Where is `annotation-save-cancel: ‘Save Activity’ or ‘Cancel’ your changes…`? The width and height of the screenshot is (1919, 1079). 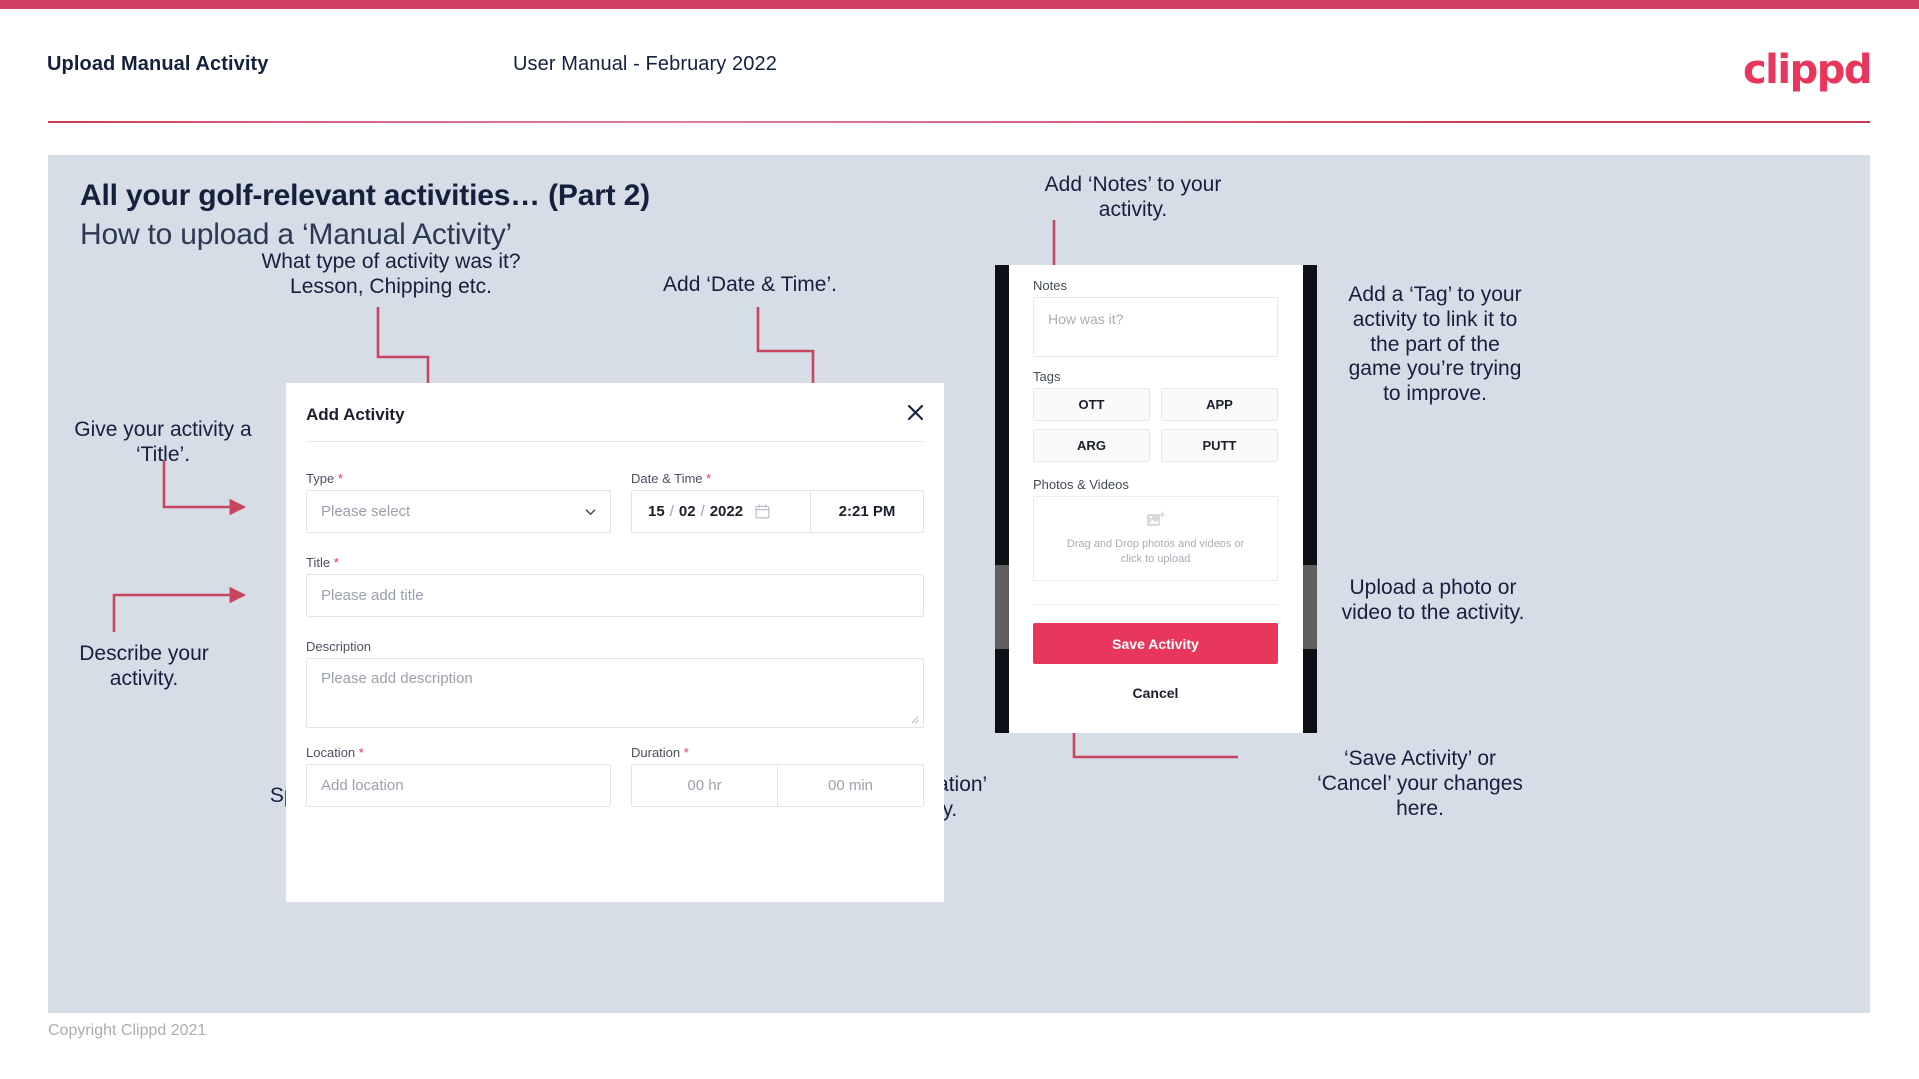
annotation-save-cancel: ‘Save Activity’ or ‘Cancel’ your changes… is located at coordinates (1420, 783).